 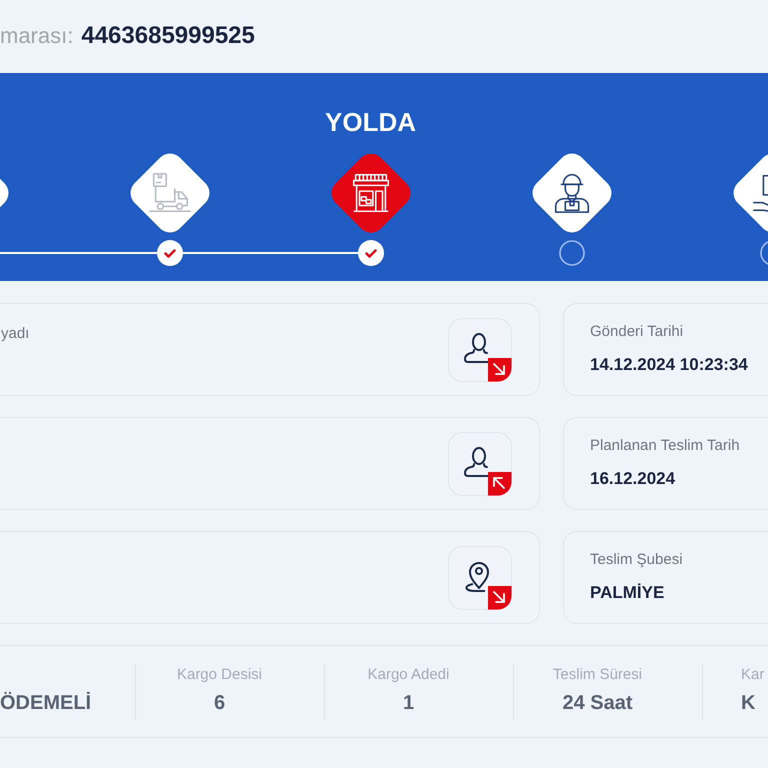 I want to click on status-title: YOLDA, so click(x=370, y=122).